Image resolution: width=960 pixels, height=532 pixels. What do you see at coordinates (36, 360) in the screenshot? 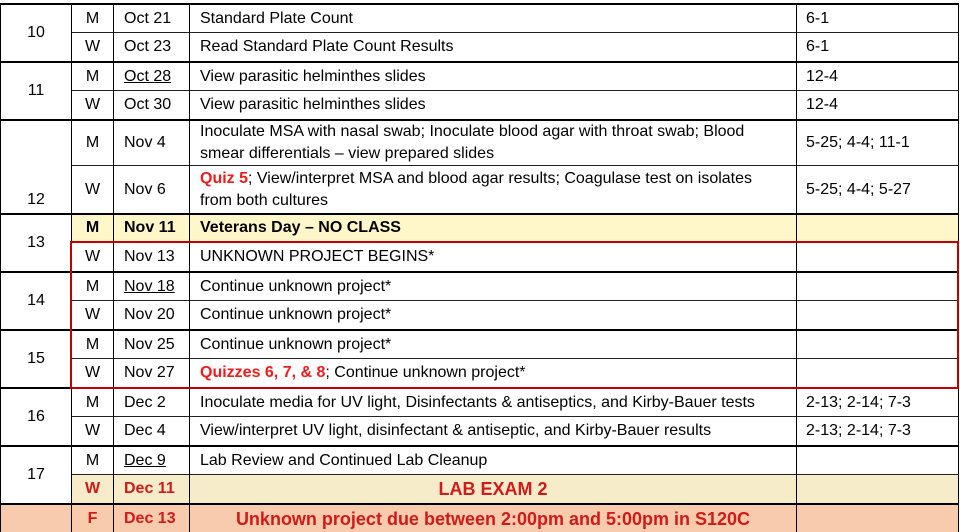
I see `week-number: 15` at bounding box center [36, 360].